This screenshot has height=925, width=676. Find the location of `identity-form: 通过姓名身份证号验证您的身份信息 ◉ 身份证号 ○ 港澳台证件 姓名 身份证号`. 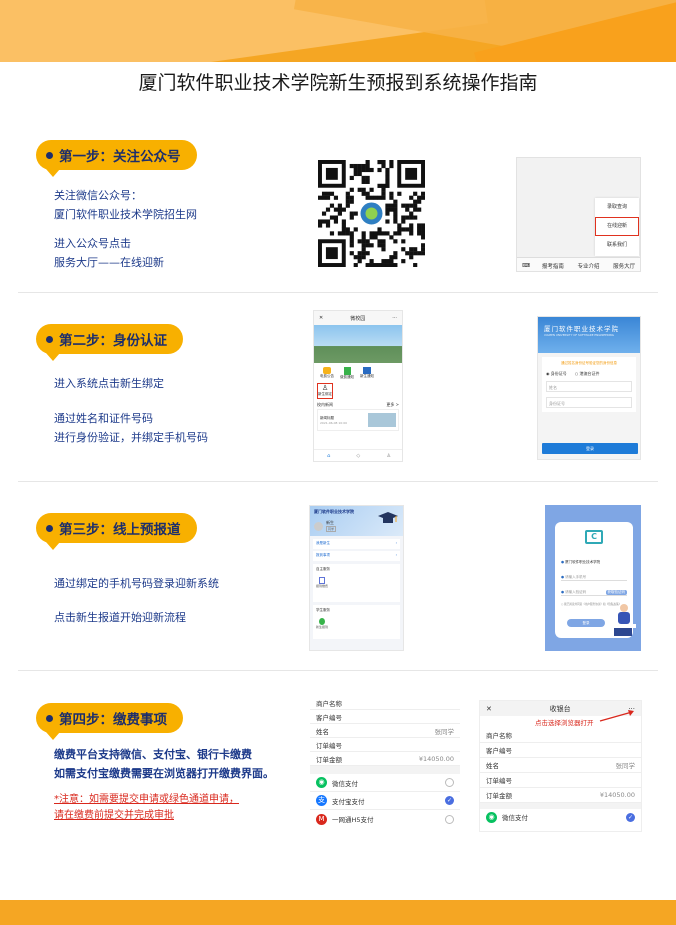

identity-form: 通过姓名身份证号验证您的身份信息 ◉ 身份证号 ○ 港澳台证件 姓名 身份证号 is located at coordinates (589, 384).